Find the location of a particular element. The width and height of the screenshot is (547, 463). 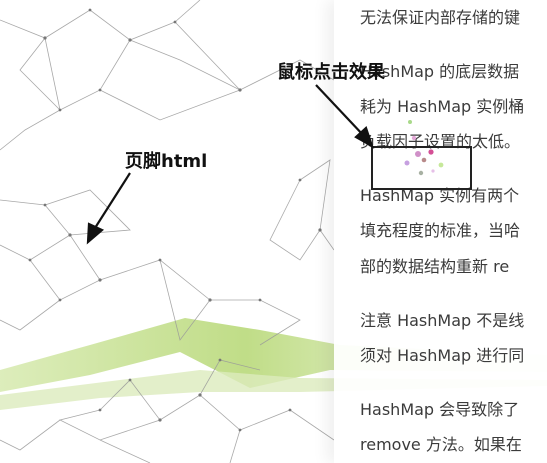

article-line: 耗为 HashMap 实例桶 is located at coordinates (442, 106).